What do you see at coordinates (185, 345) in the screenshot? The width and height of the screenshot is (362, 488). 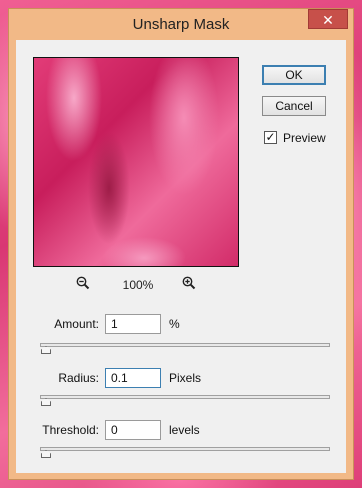 I see `amount-slider` at bounding box center [185, 345].